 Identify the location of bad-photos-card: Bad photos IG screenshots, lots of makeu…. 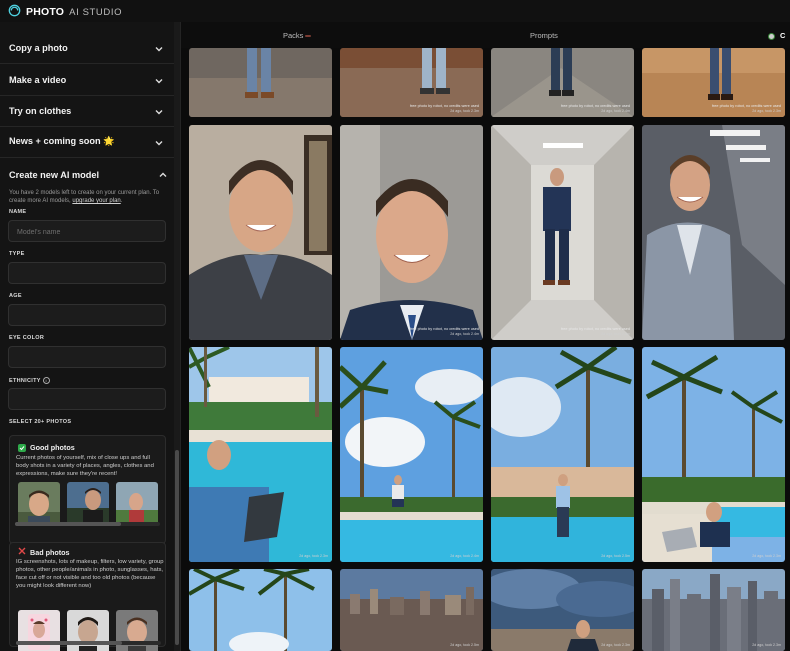
(87, 596).